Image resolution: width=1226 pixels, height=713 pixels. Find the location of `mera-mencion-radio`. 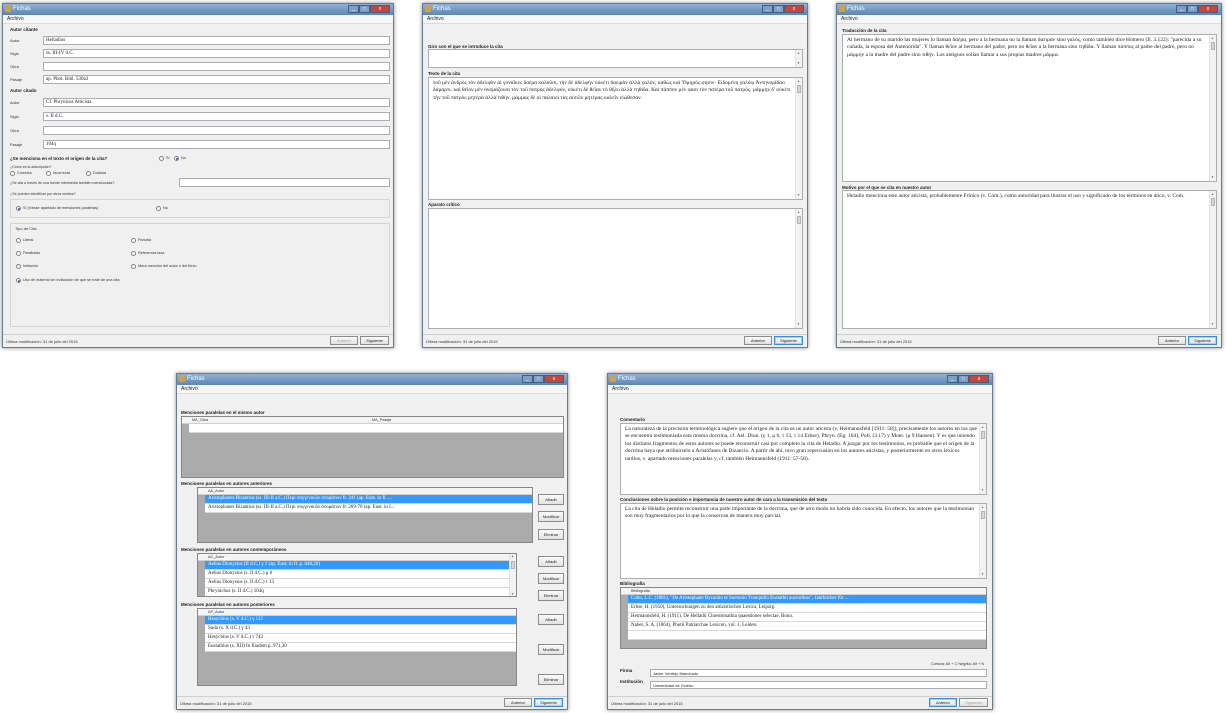

mera-mencion-radio is located at coordinates (133, 266).